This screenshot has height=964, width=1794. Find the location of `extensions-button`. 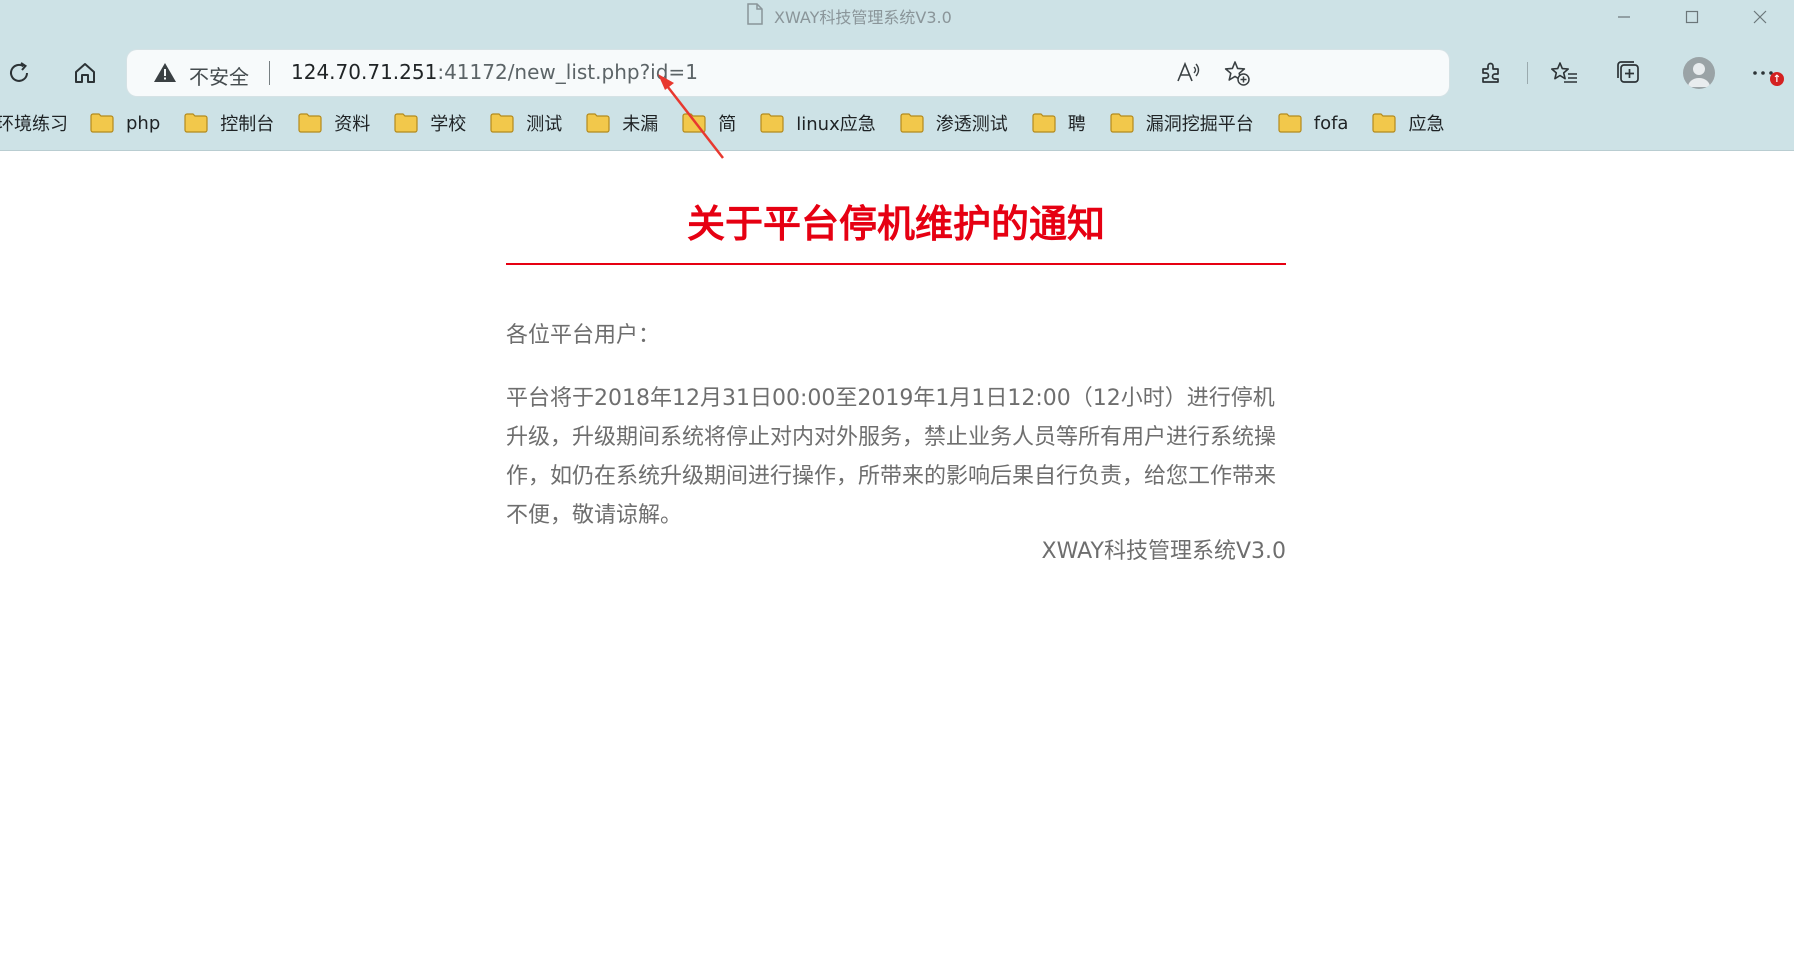

extensions-button is located at coordinates (1491, 73).